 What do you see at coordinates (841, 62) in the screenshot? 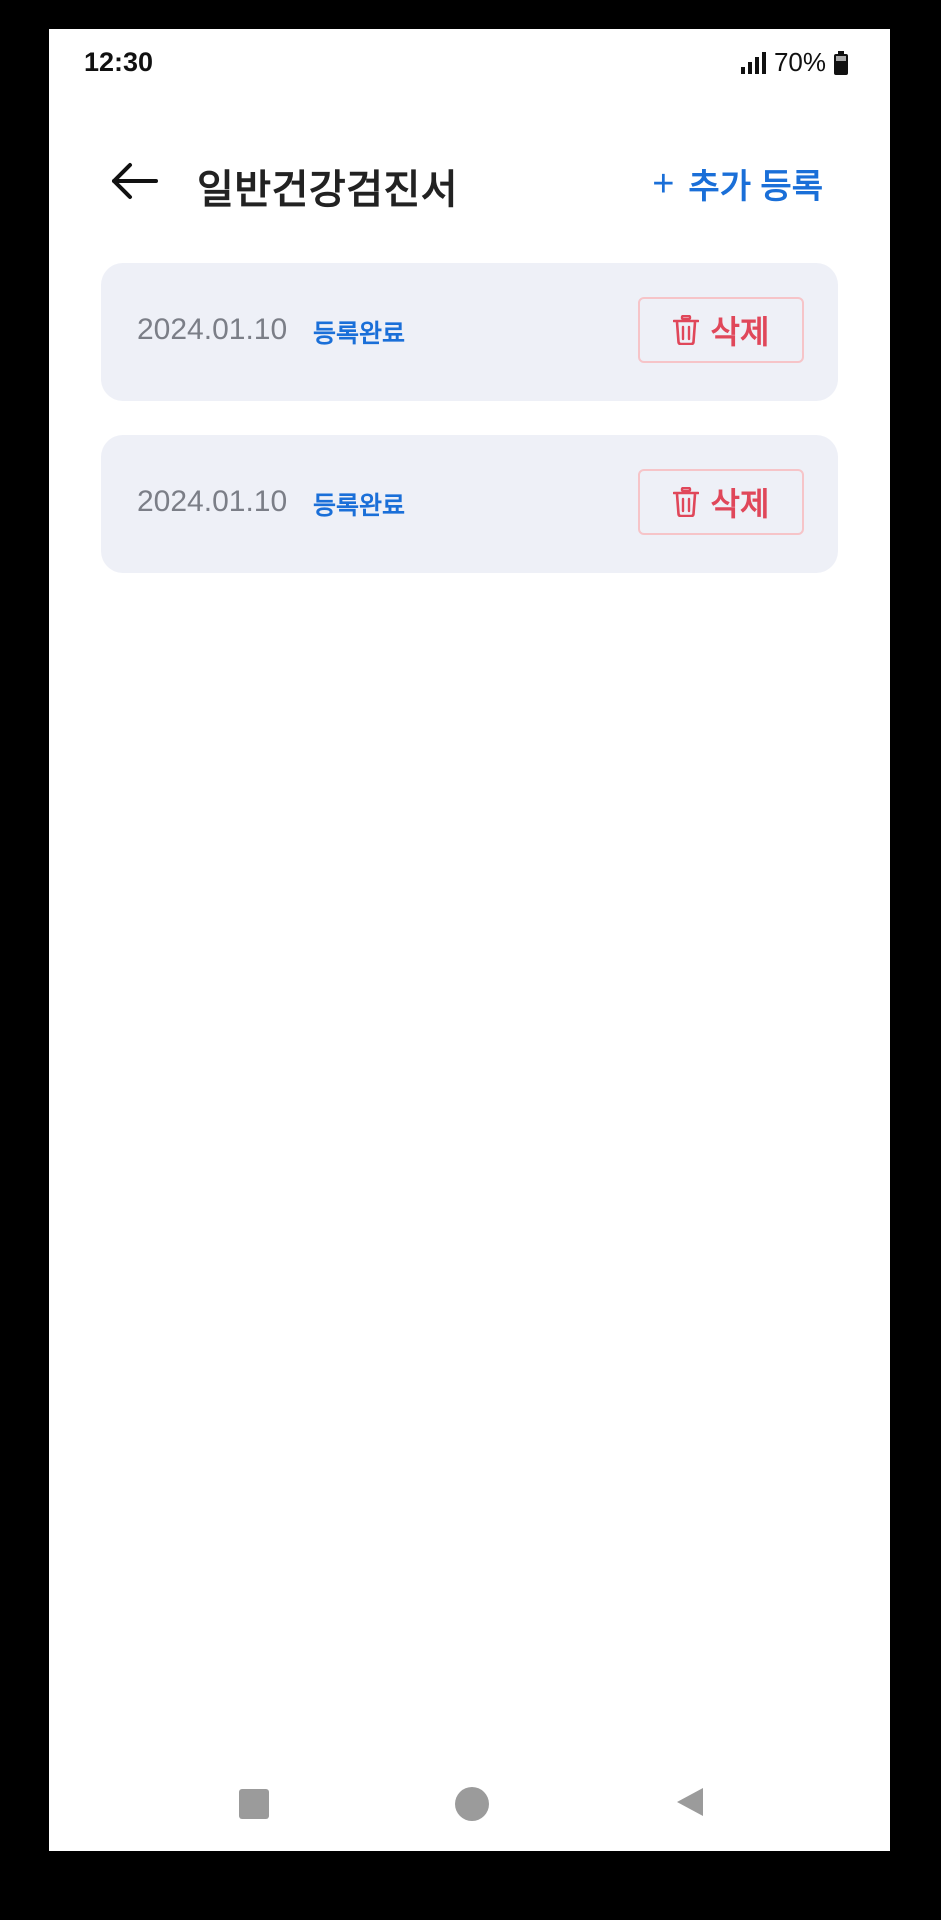
I see `battery-icon` at bounding box center [841, 62].